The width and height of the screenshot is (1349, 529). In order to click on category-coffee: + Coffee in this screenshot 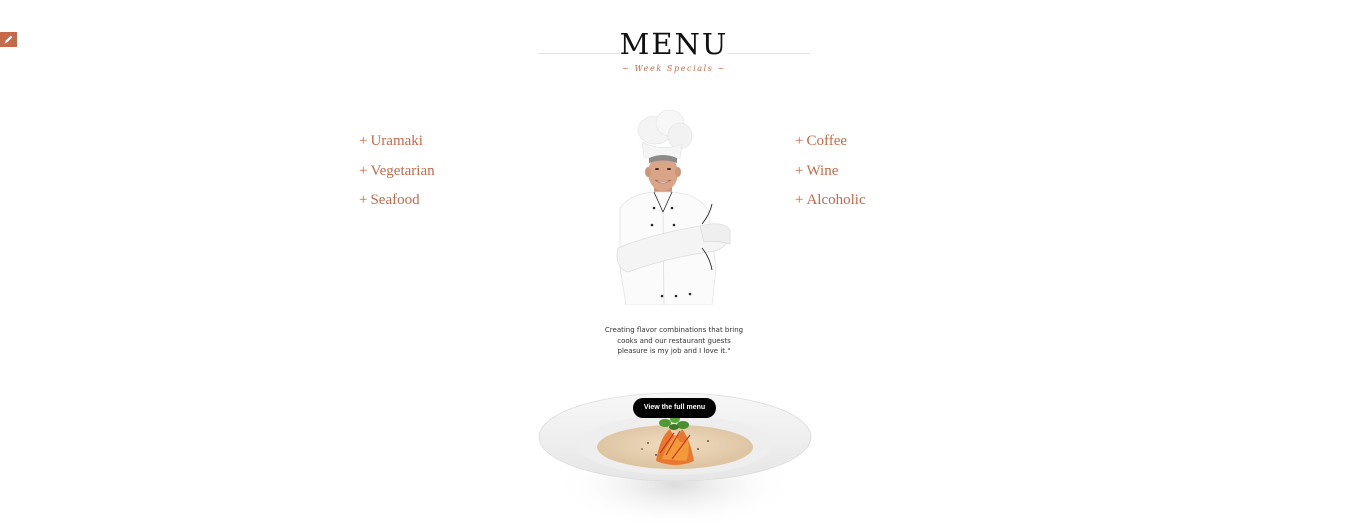, I will do `click(830, 142)`.